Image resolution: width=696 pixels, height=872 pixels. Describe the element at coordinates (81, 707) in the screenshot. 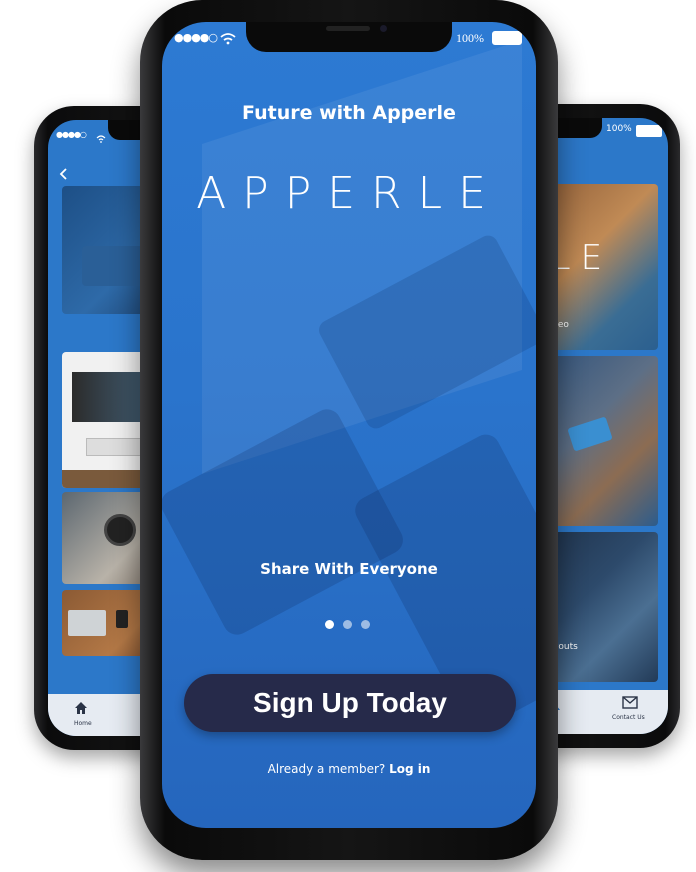

I see `home-icon` at that location.